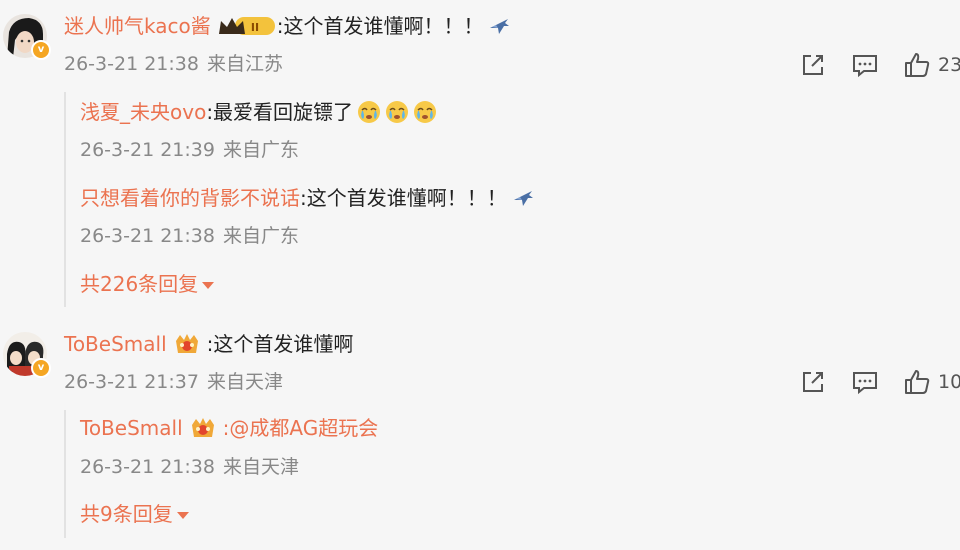  I want to click on location: 来自江苏, so click(244, 64).